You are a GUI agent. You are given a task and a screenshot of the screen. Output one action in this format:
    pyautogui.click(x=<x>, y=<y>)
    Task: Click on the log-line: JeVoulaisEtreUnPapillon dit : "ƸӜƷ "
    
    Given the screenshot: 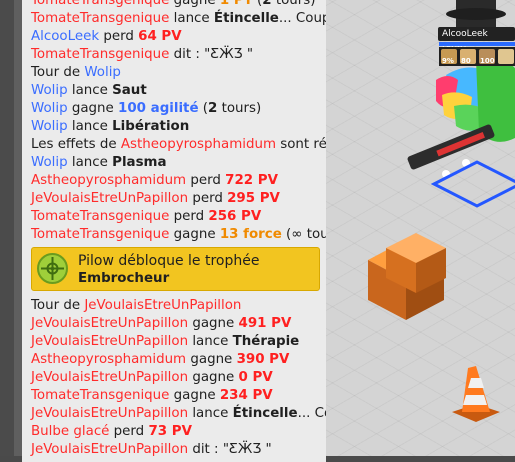 What is the action you would take?
    pyautogui.click(x=151, y=450)
    